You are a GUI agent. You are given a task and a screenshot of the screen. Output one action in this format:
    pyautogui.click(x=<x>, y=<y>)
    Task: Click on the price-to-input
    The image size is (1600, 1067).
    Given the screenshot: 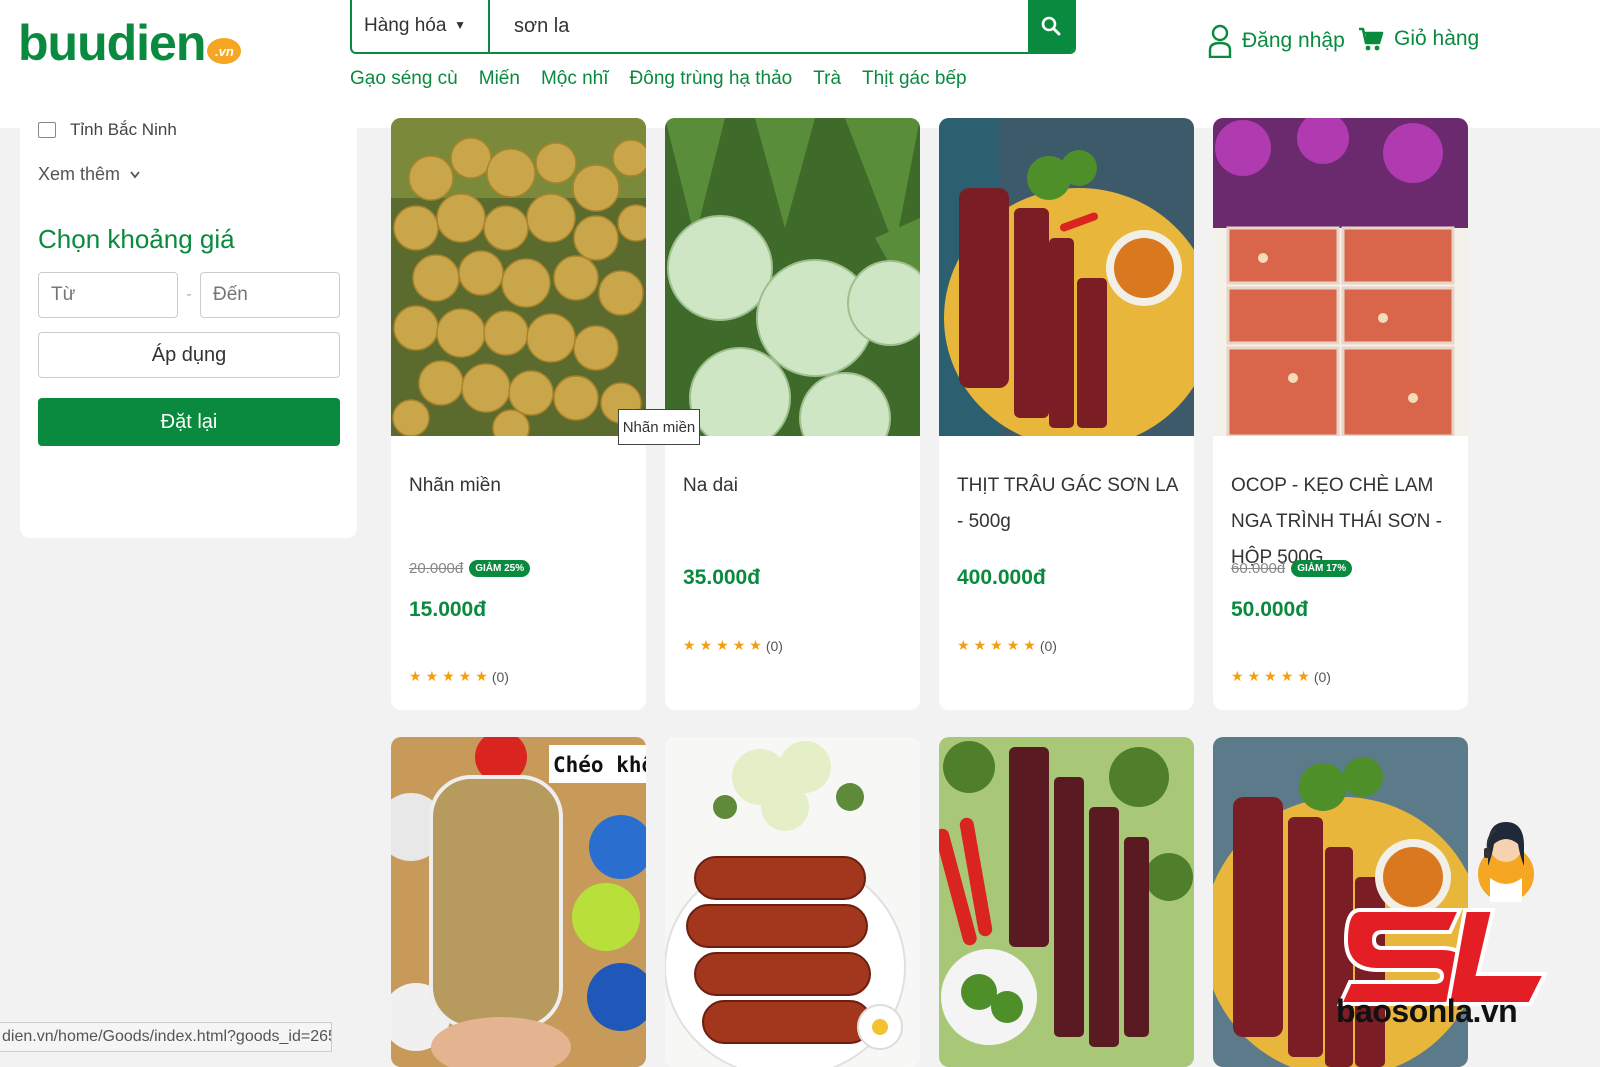 What is the action you would take?
    pyautogui.click(x=270, y=295)
    